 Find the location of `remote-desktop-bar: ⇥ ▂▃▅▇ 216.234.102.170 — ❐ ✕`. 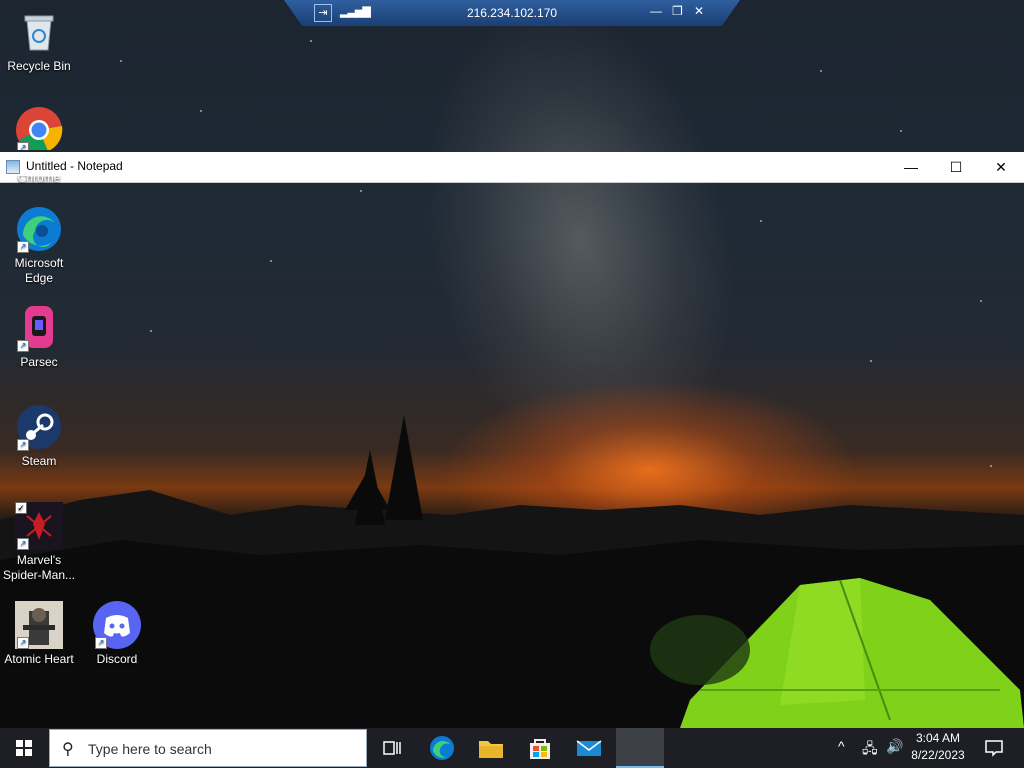

remote-desktop-bar: ⇥ ▂▃▅▇ 216.234.102.170 — ❐ ✕ is located at coordinates (512, 13).